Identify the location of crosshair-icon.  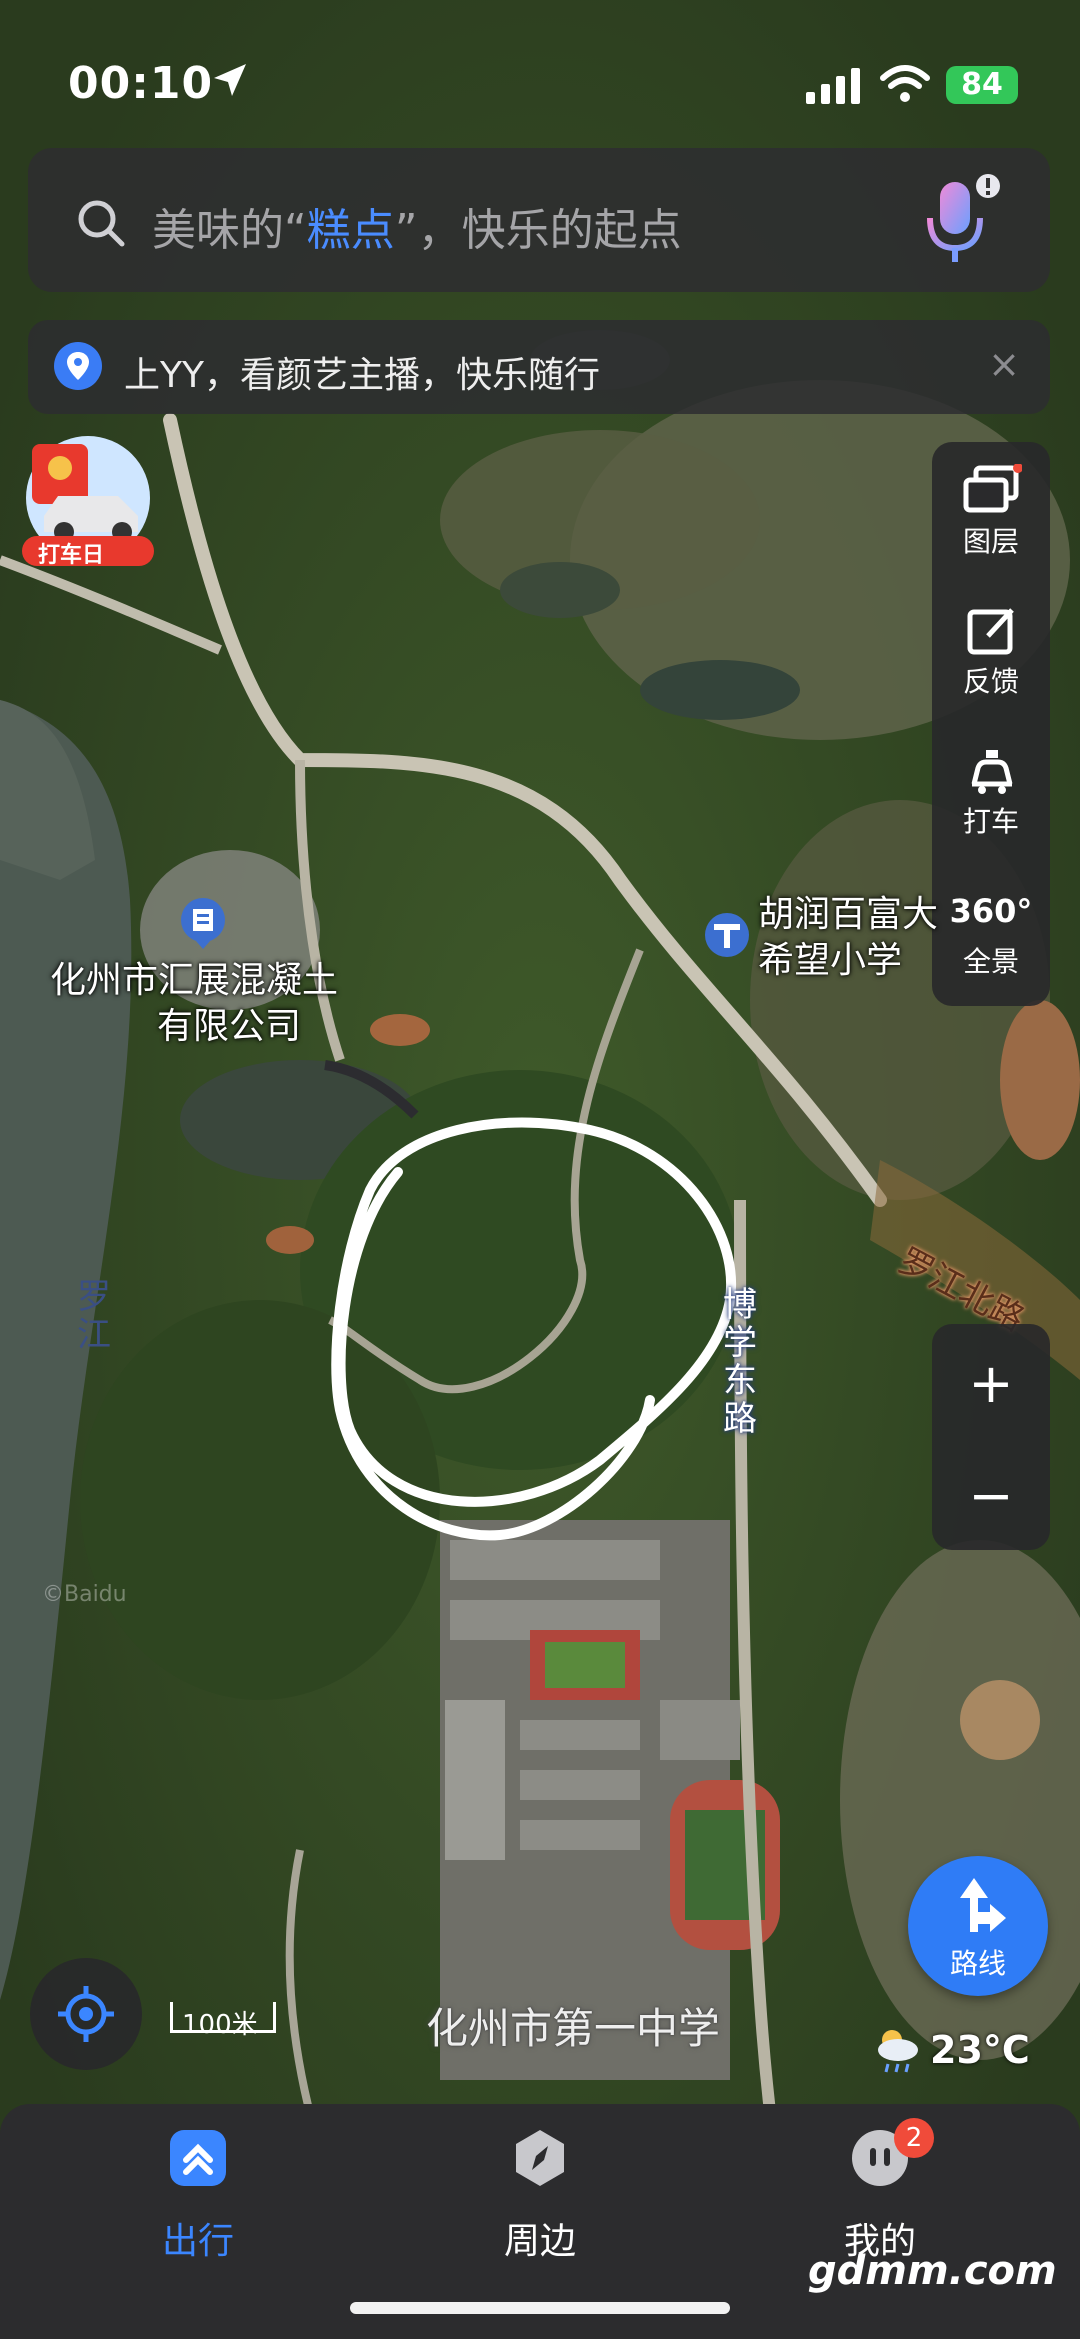
(86, 2014).